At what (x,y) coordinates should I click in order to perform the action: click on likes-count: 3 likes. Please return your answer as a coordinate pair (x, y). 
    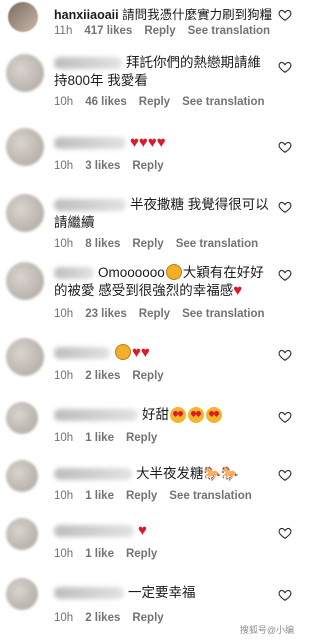
    Looking at the image, I should click on (102, 166).